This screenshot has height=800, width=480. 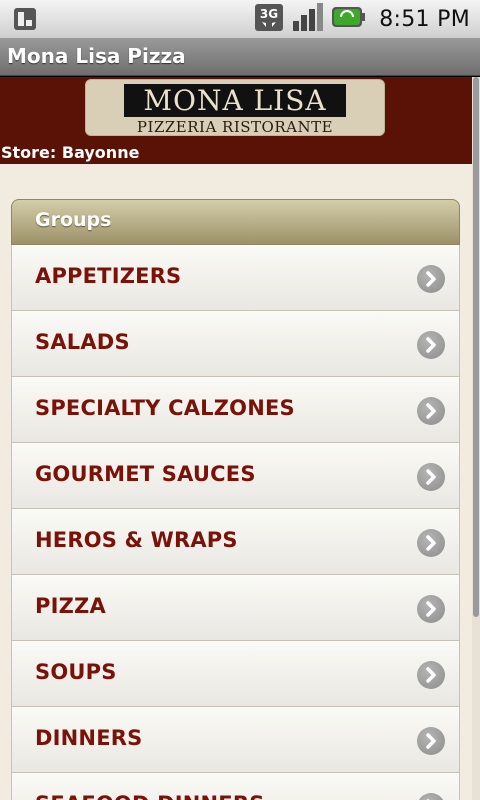 I want to click on group-item-appetizers: APPETIZERS, so click(x=235, y=278).